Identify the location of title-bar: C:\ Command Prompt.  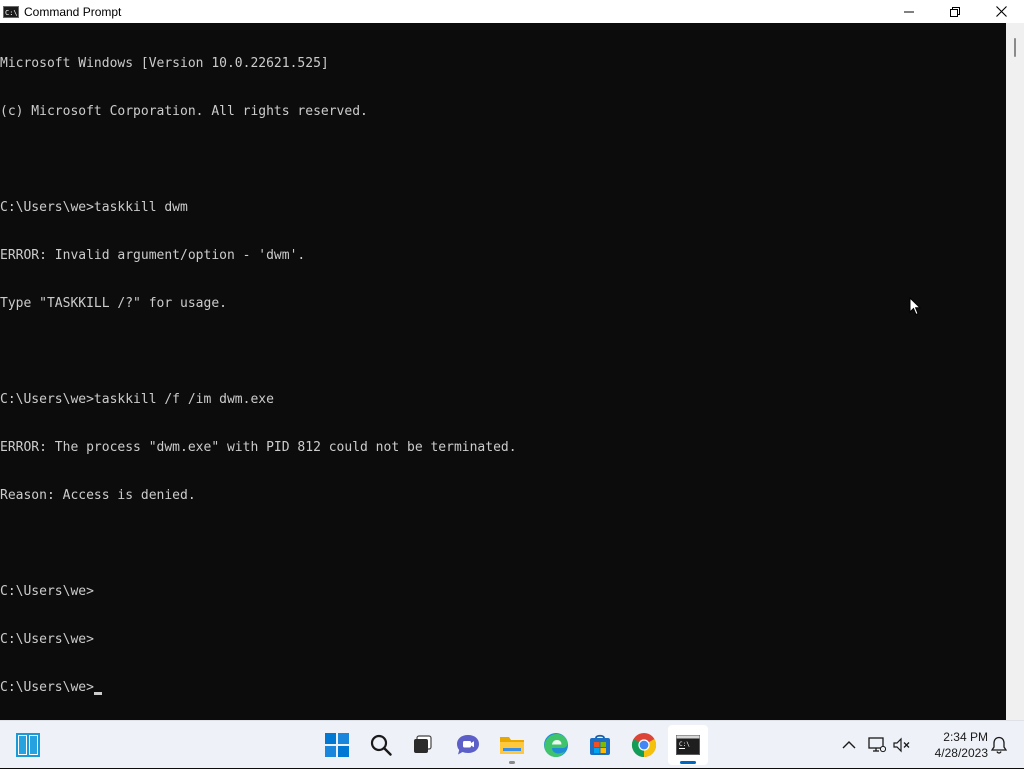
(512, 11).